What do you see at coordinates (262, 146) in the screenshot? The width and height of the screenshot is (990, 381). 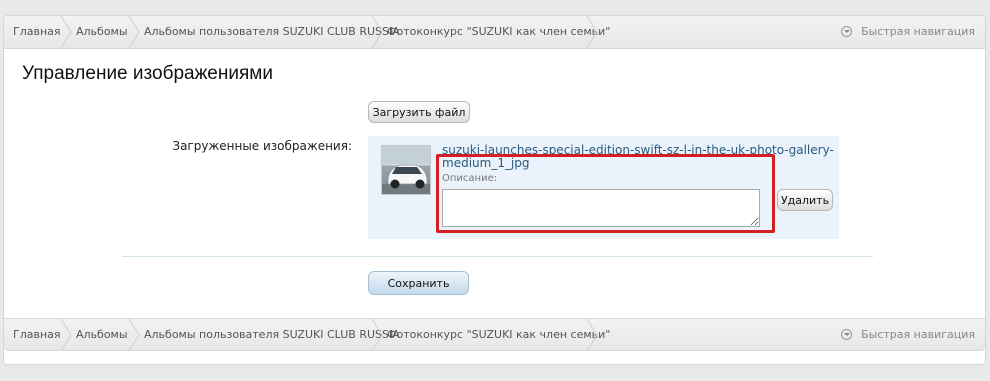 I see `uploaded-images-label: Загруженные изображения:` at bounding box center [262, 146].